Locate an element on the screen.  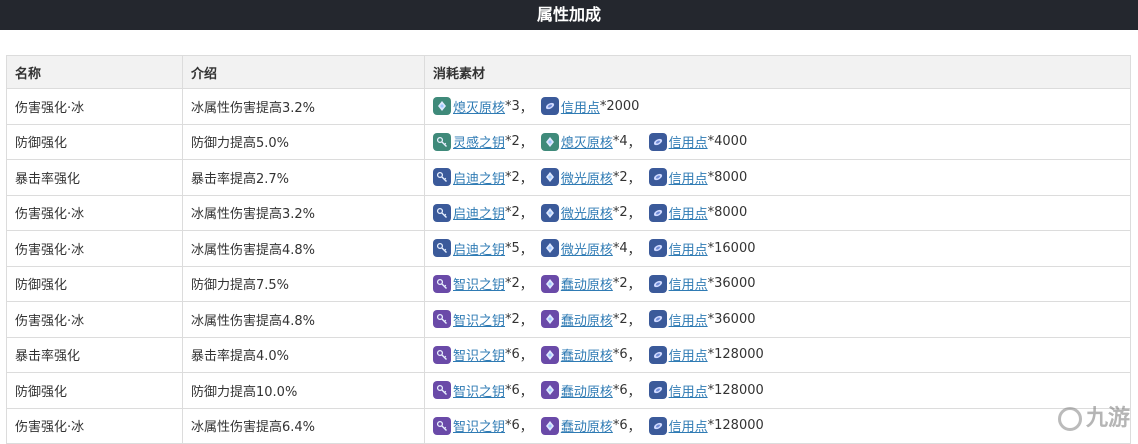
material-quantity: *4000 is located at coordinates (727, 142).